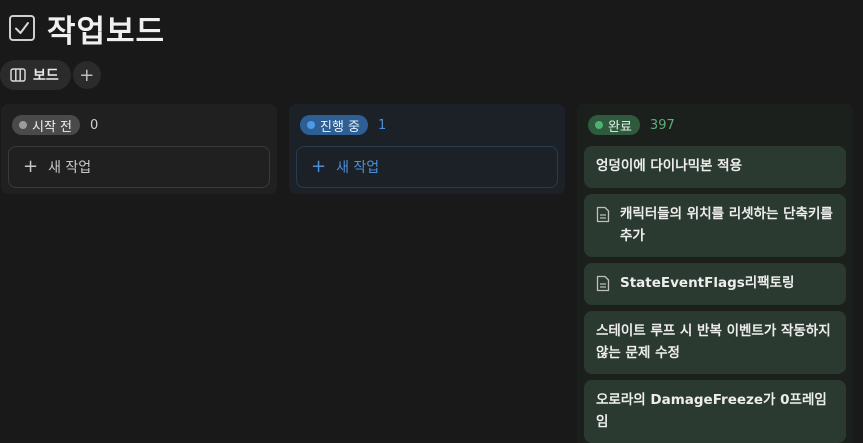  What do you see at coordinates (662, 125) in the screenshot?
I see `column-count: 397` at bounding box center [662, 125].